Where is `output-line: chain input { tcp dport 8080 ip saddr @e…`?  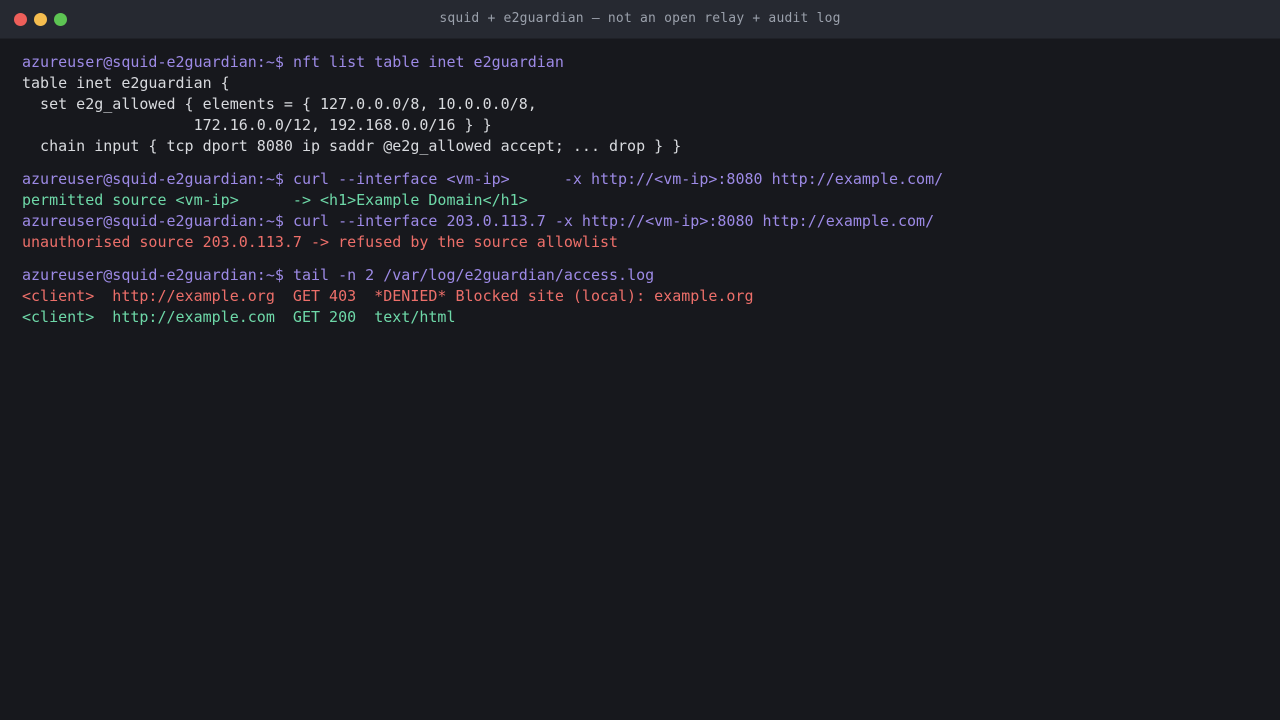
output-line: chain input { tcp dport 8080 ip saddr @e… is located at coordinates (352, 146).